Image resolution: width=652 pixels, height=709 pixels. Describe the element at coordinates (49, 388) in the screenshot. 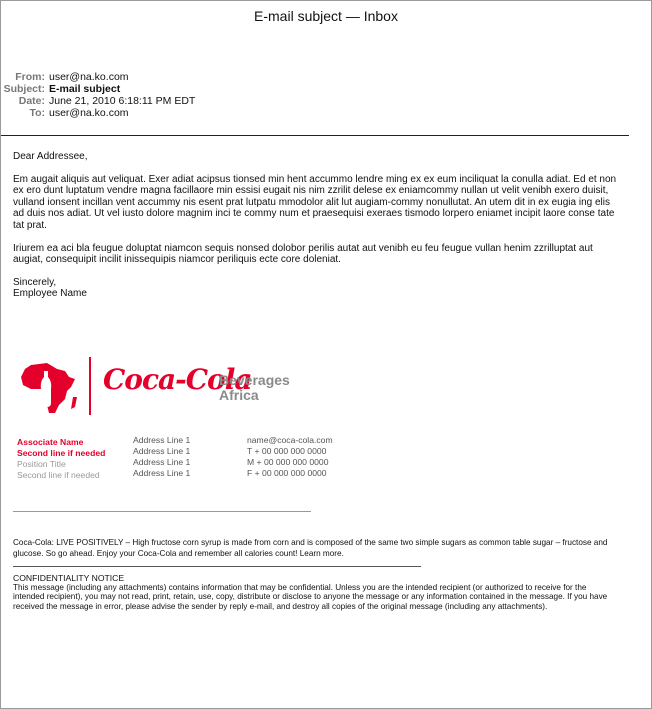

I see `africa-bottle-logo-icon` at that location.